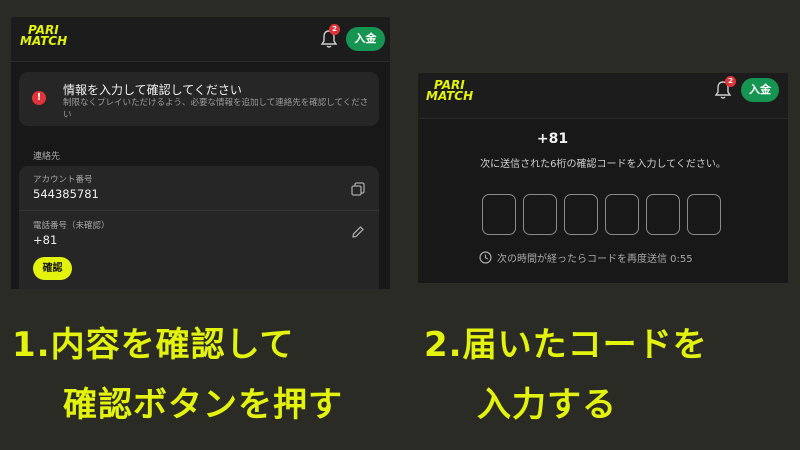  What do you see at coordinates (199, 210) in the screenshot?
I see `card-divider` at bounding box center [199, 210].